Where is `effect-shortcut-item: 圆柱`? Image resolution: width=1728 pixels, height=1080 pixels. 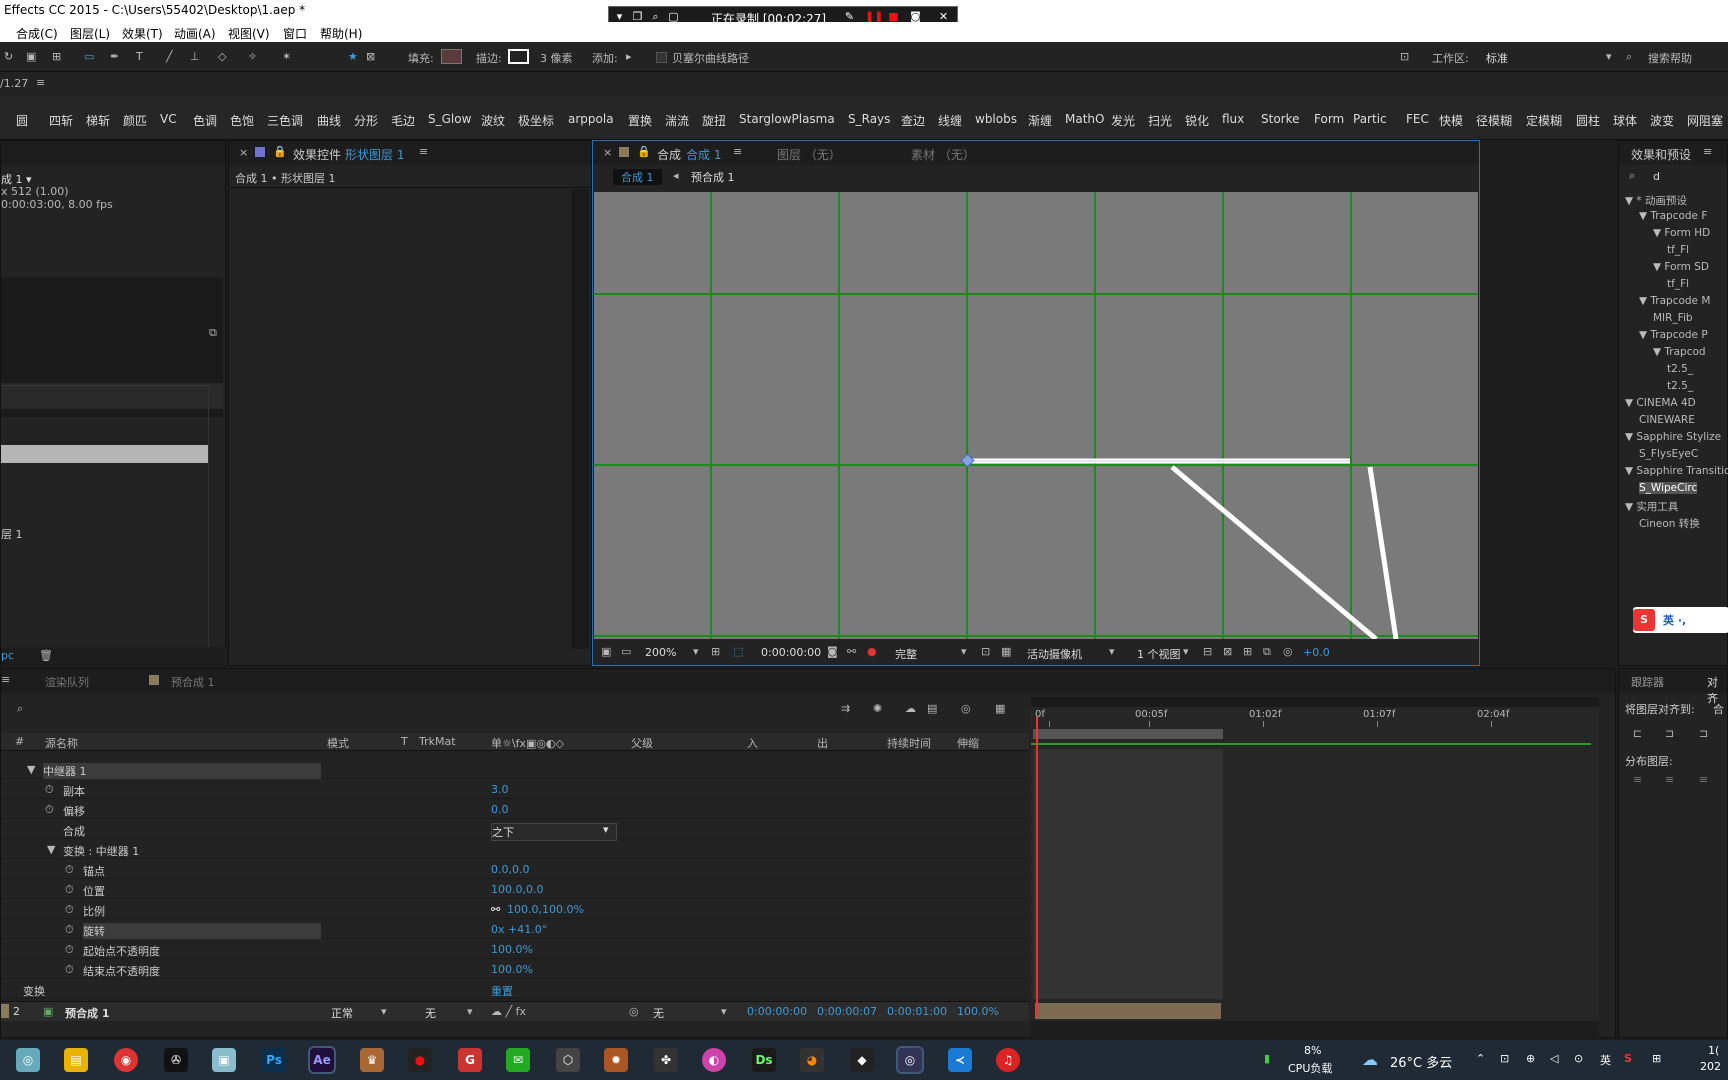
effect-shortcut-item: 圆柱 is located at coordinates (1588, 120).